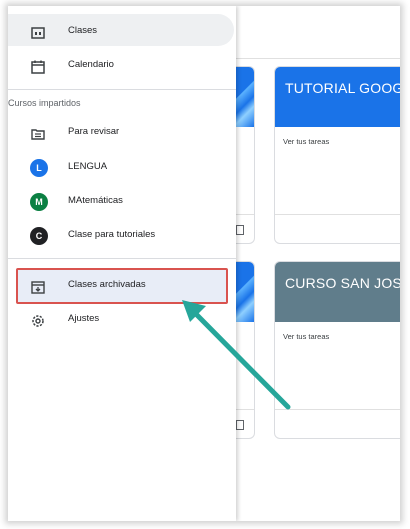 This screenshot has width=410, height=529. Describe the element at coordinates (112, 234) in the screenshot. I see `nav-item-label: Clase para tutoriales` at that location.